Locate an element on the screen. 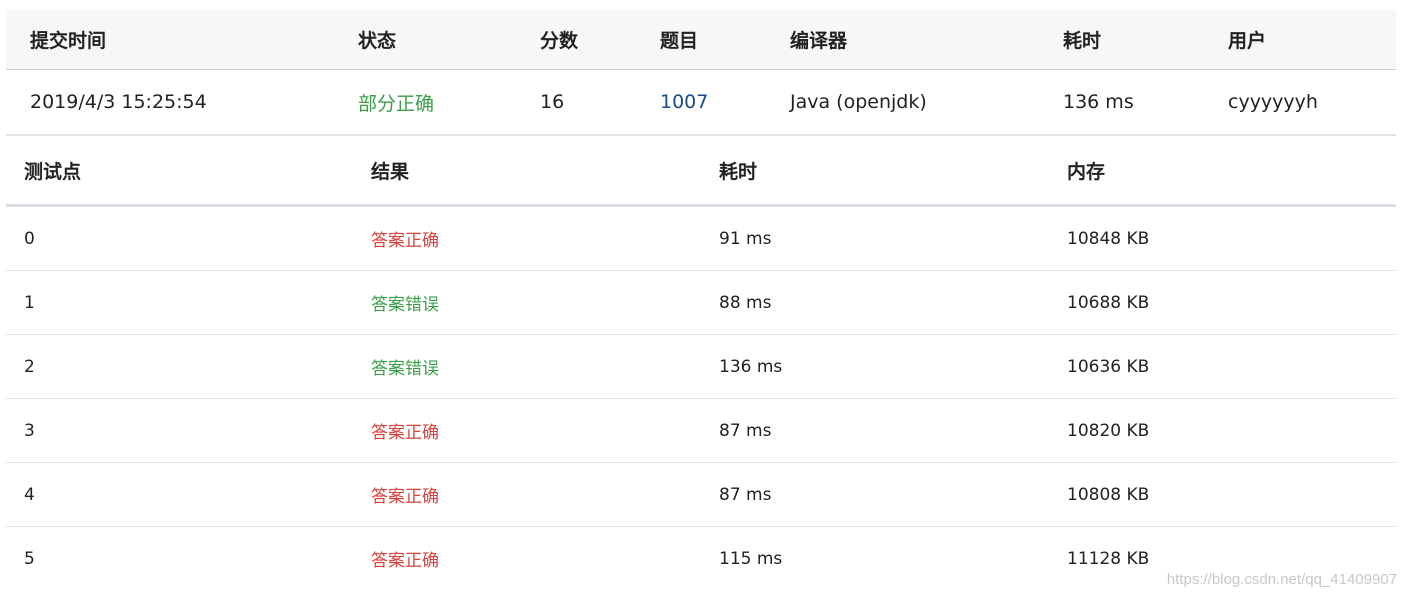  case-id: 3 is located at coordinates (29, 430).